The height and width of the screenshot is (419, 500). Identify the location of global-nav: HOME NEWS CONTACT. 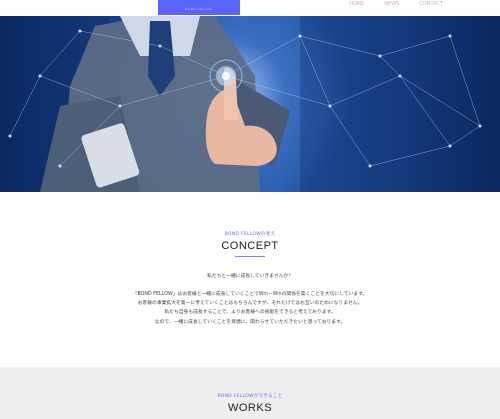
(396, 4).